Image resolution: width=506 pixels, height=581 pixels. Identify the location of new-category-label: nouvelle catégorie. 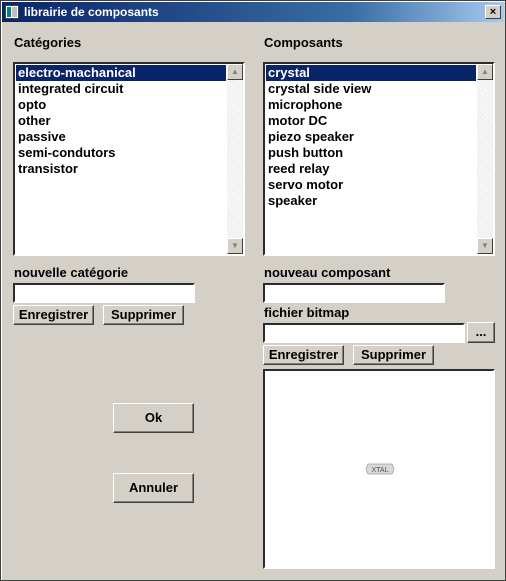
(71, 272).